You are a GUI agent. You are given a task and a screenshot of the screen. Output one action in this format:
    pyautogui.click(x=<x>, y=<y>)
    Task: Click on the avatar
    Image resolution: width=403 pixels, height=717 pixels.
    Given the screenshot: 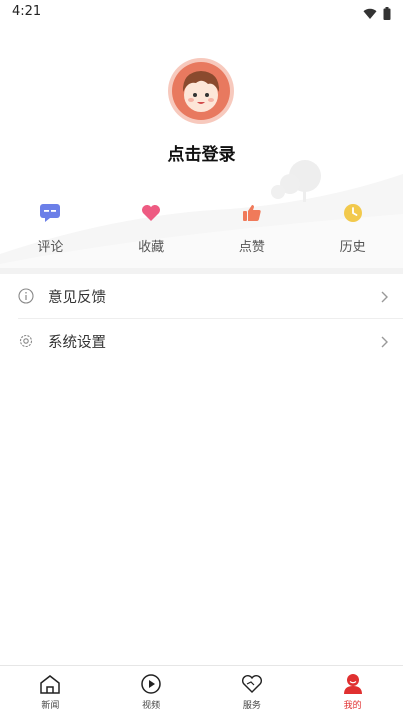 What is the action you would take?
    pyautogui.click(x=201, y=91)
    